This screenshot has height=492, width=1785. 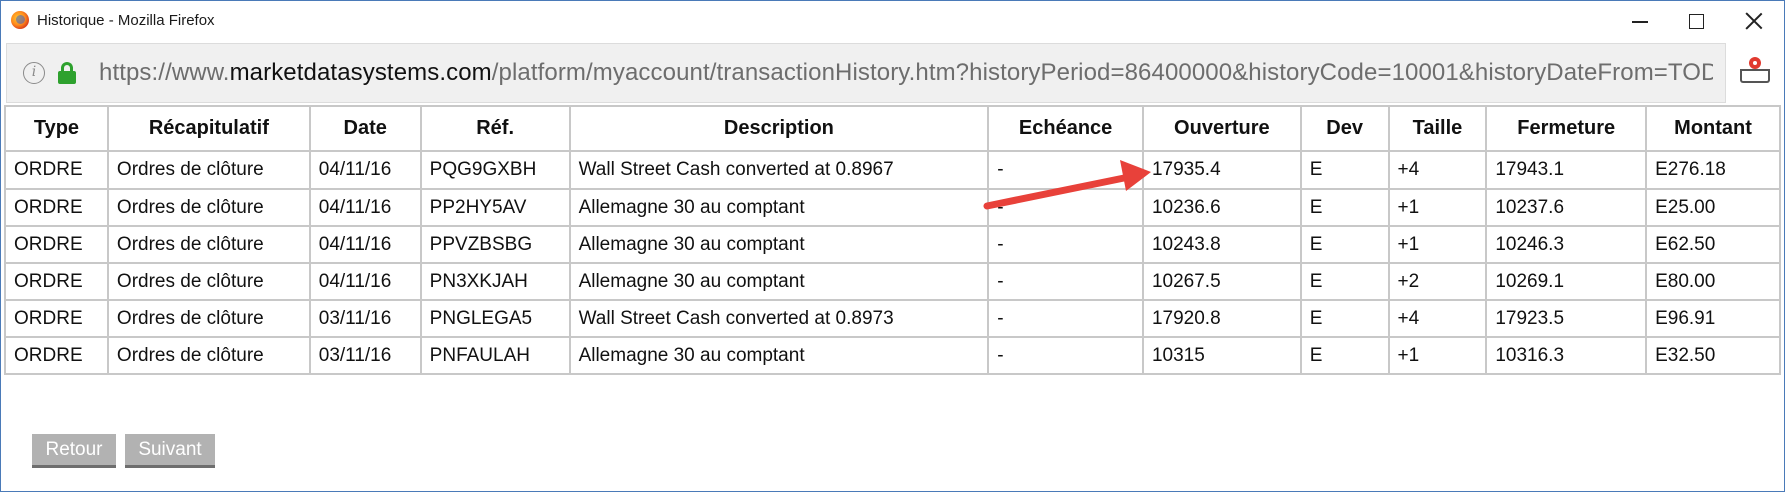 I want to click on table-cell: 17943.1, so click(x=1566, y=170).